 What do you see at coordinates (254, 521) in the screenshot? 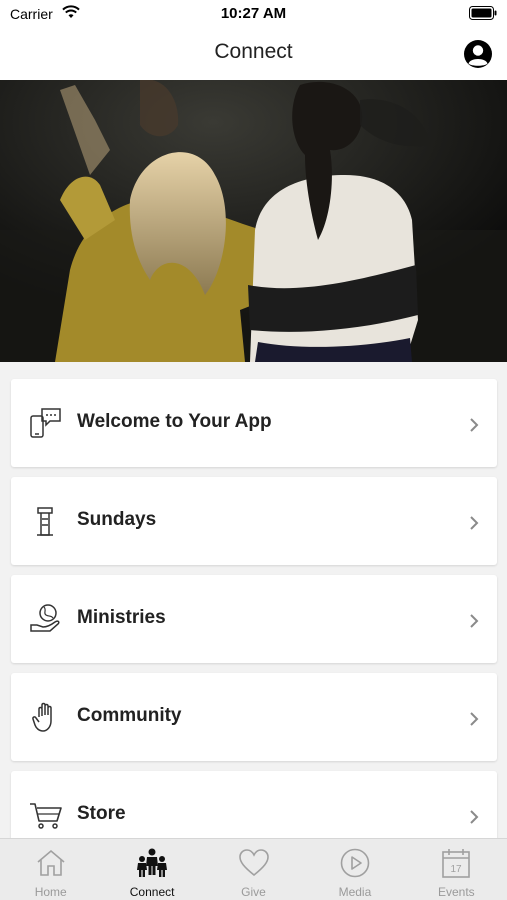
I see `menu-item-sundays: Sundays` at bounding box center [254, 521].